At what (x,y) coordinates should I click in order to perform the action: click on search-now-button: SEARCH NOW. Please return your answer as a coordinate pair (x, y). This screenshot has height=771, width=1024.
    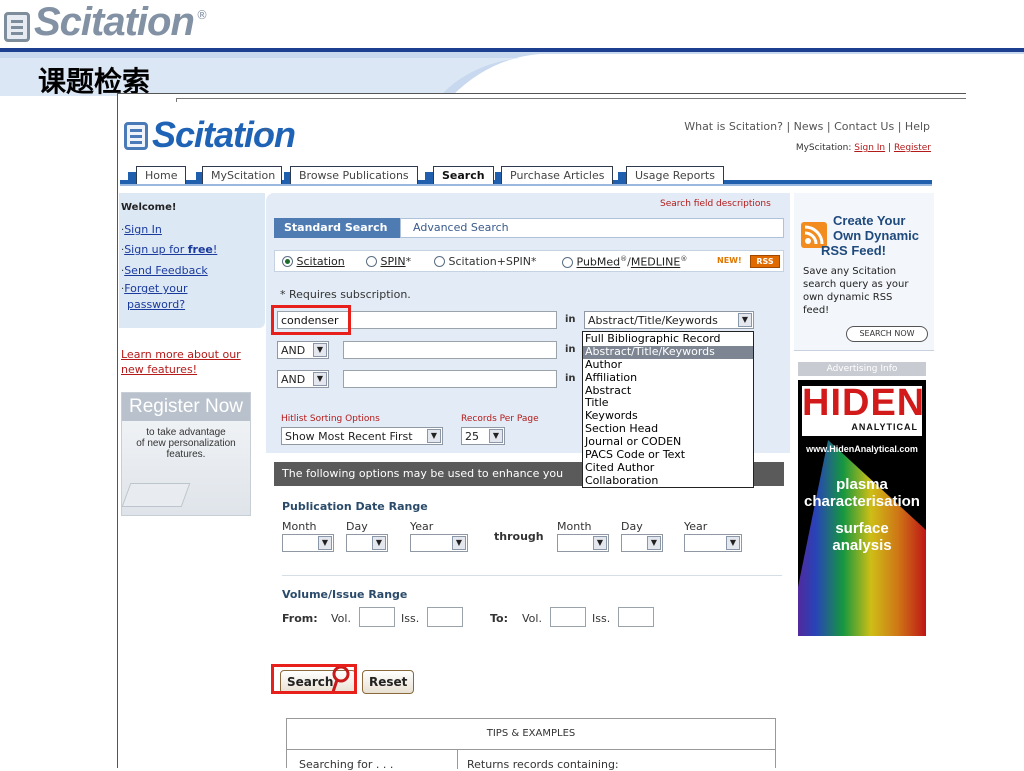
    Looking at the image, I should click on (887, 334).